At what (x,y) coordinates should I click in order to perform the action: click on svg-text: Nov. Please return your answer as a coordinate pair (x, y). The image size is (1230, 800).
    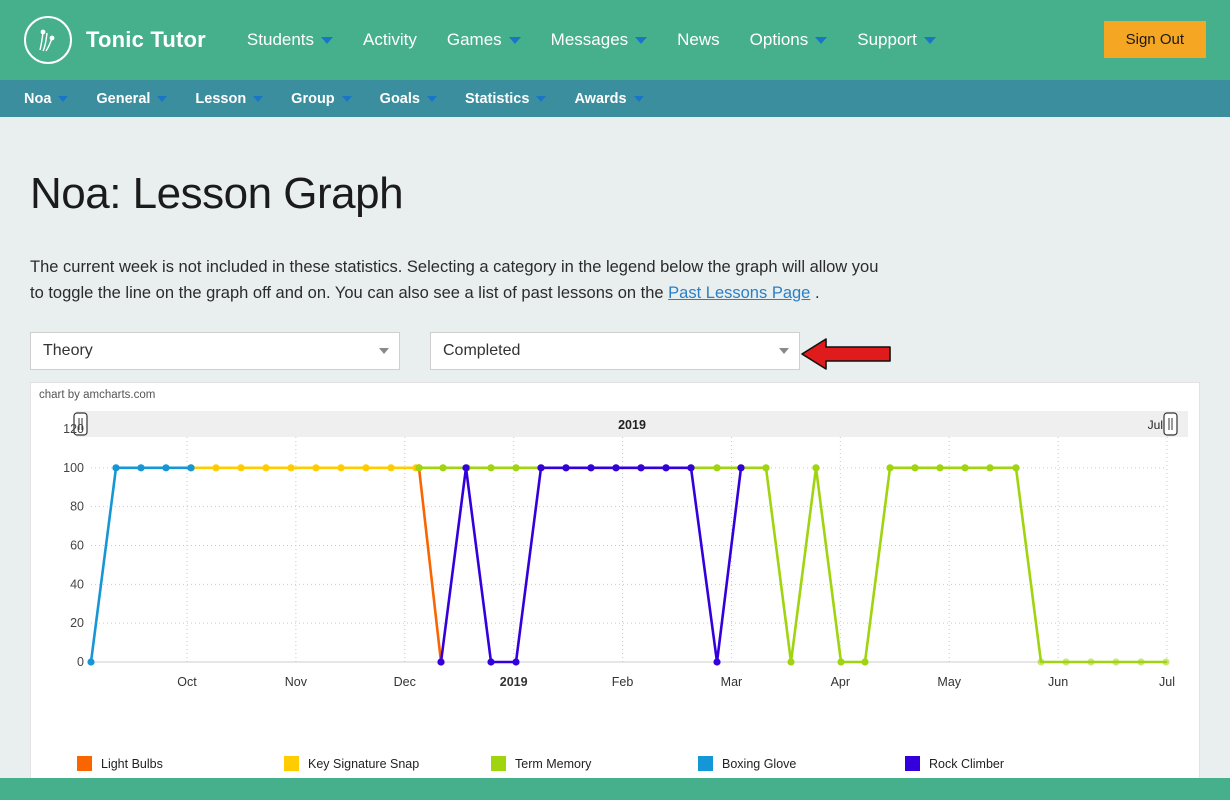
    Looking at the image, I should click on (296, 682).